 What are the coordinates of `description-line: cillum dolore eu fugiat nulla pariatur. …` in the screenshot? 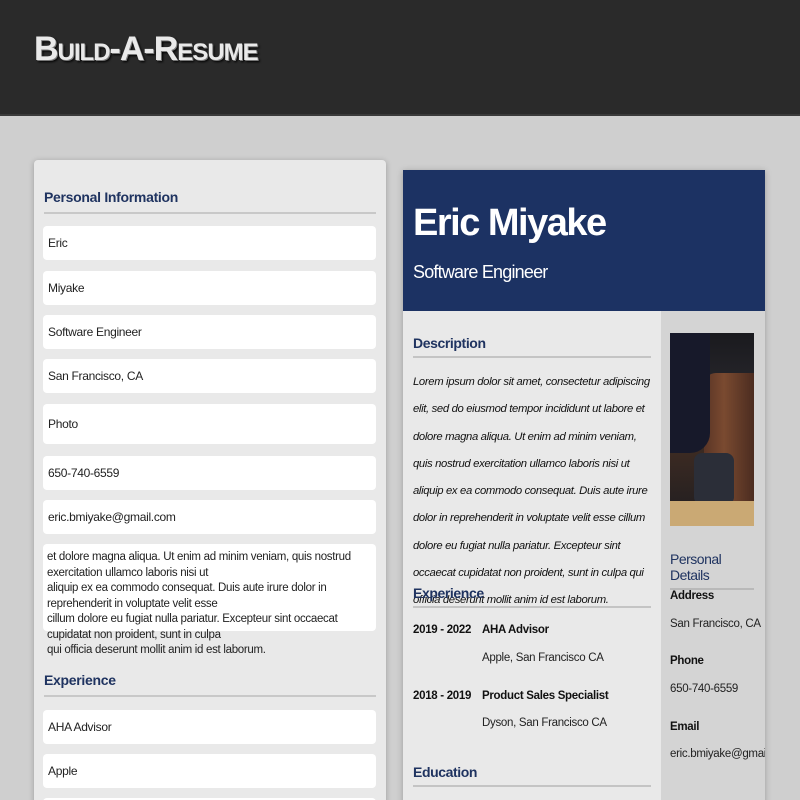 It's located at (209, 627).